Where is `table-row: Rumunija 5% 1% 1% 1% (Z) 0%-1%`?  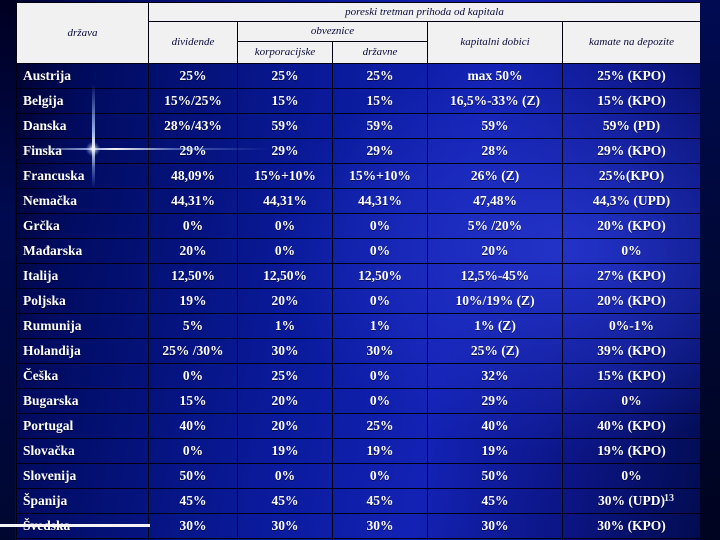
table-row: Rumunija 5% 1% 1% 1% (Z) 0%-1% is located at coordinates (358, 326).